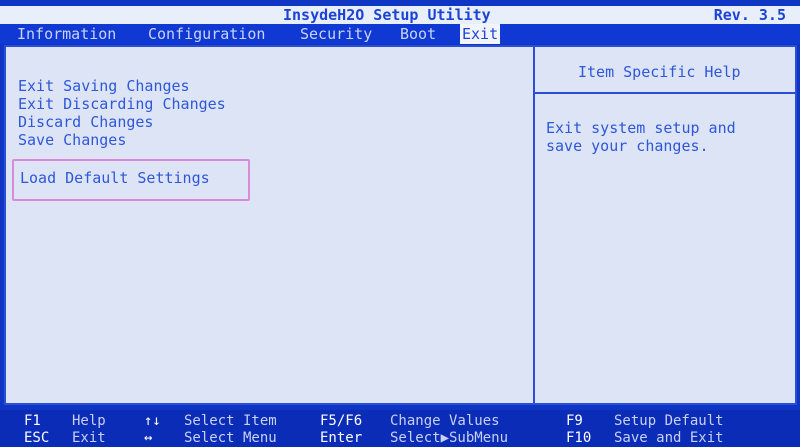 This screenshot has height=447, width=800. Describe the element at coordinates (148, 438) in the screenshot. I see `arrow-leftright-icon: ↔` at that location.